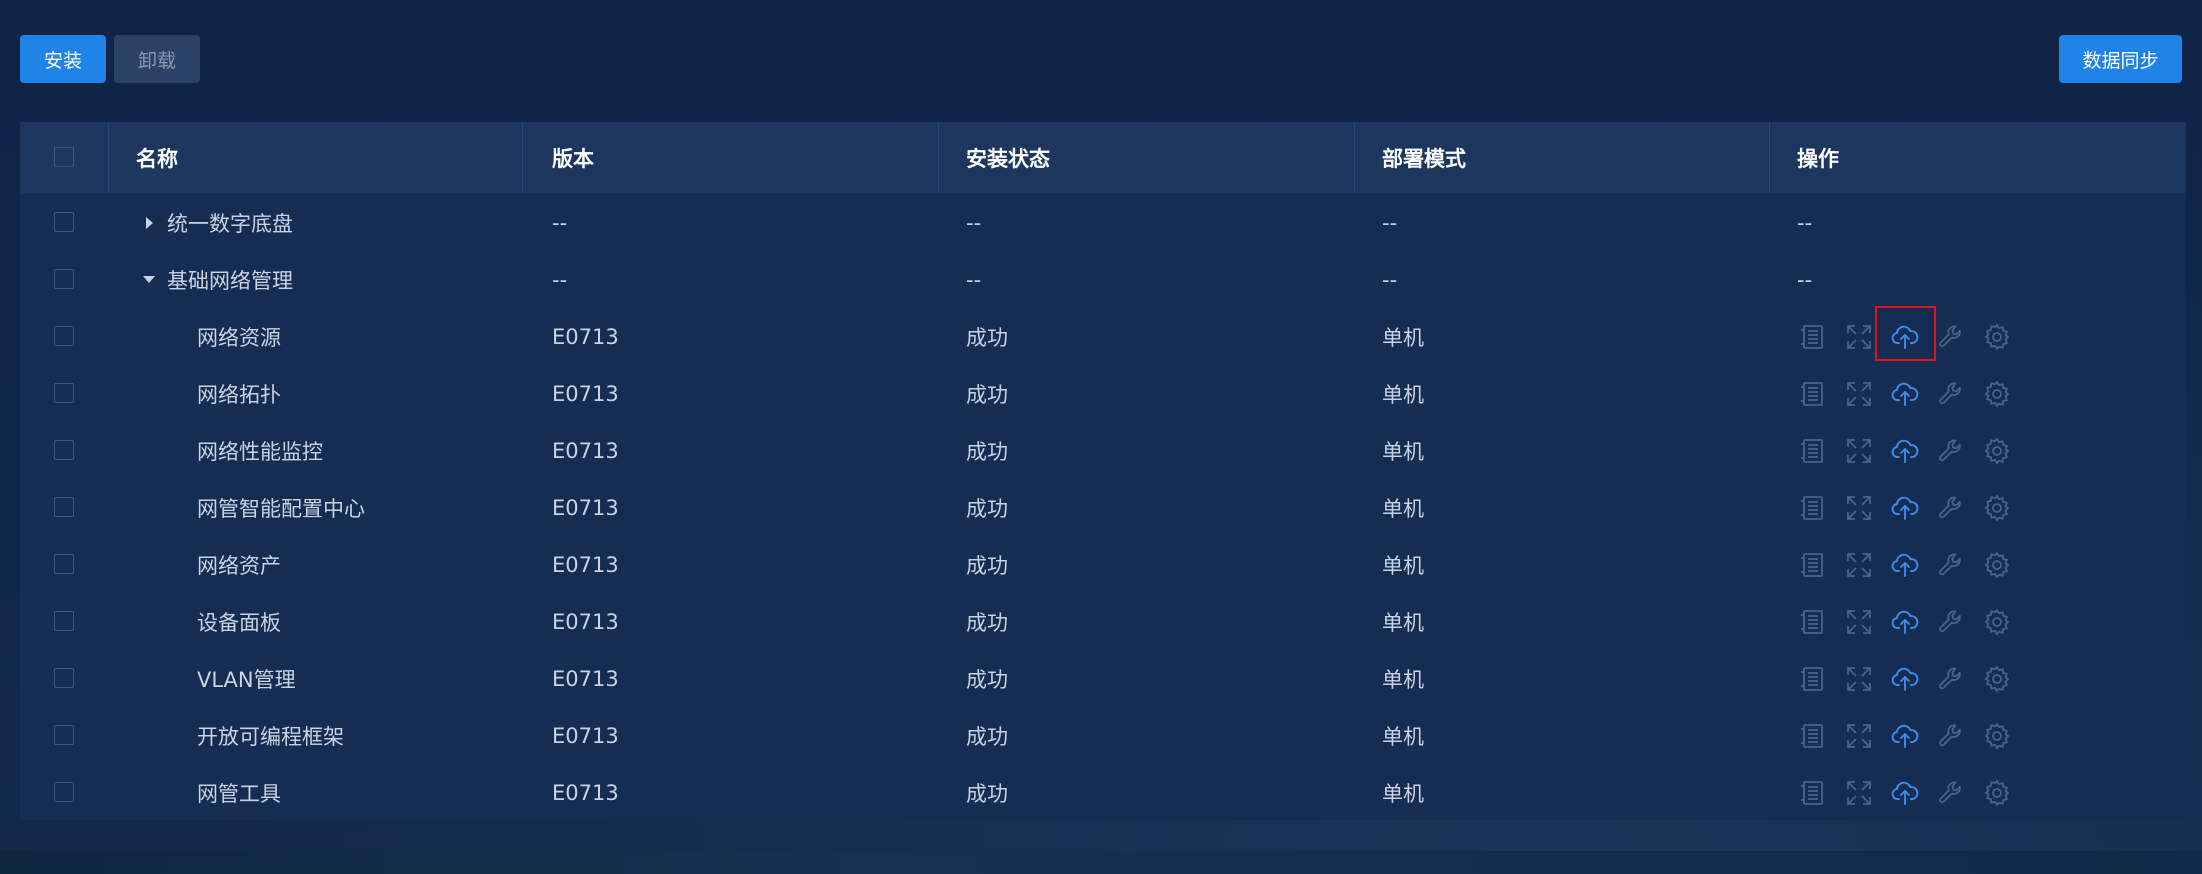 This screenshot has width=2202, height=874. I want to click on group-name: 统一数字底盘, so click(230, 223).